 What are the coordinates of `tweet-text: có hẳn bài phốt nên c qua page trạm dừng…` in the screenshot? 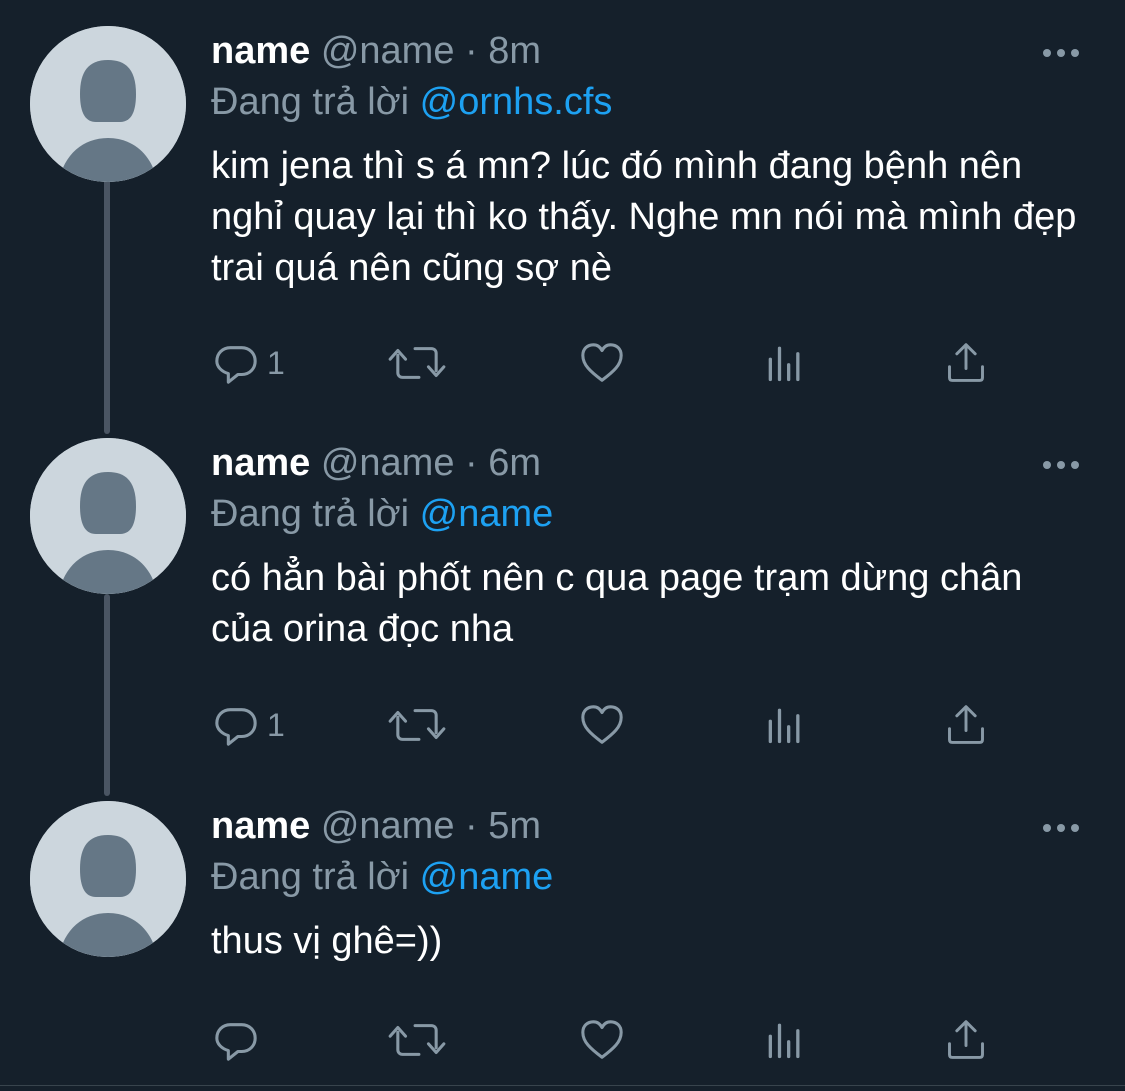 It's located at (617, 603).